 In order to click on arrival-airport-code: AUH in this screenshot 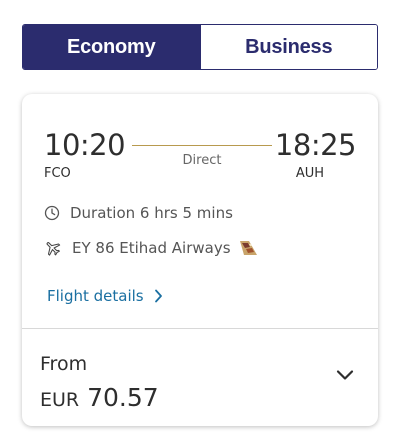, I will do `click(309, 173)`.